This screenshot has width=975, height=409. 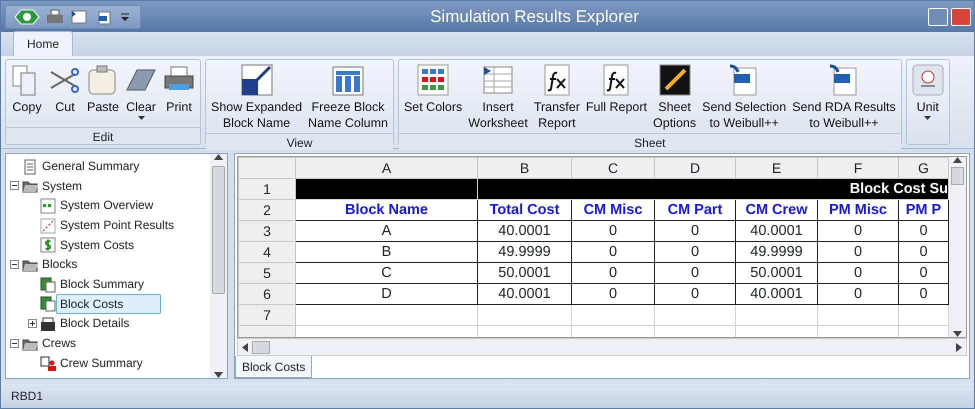 I want to click on ribbon-button: Transfer Report, so click(x=556, y=97).